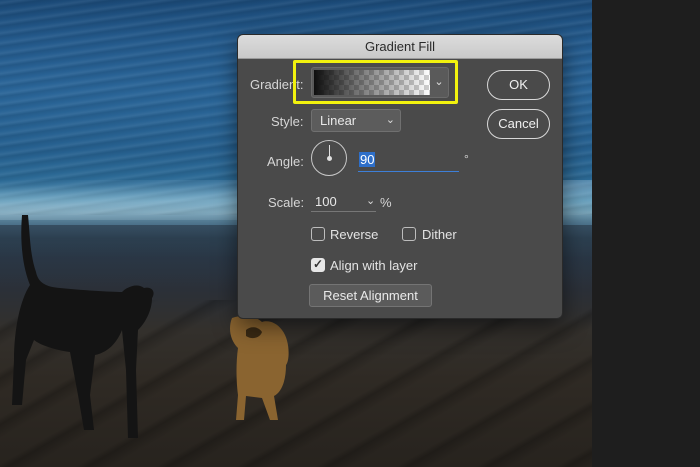 The image size is (700, 467). Describe the element at coordinates (354, 234) in the screenshot. I see `reverse-label: Reverse` at that location.